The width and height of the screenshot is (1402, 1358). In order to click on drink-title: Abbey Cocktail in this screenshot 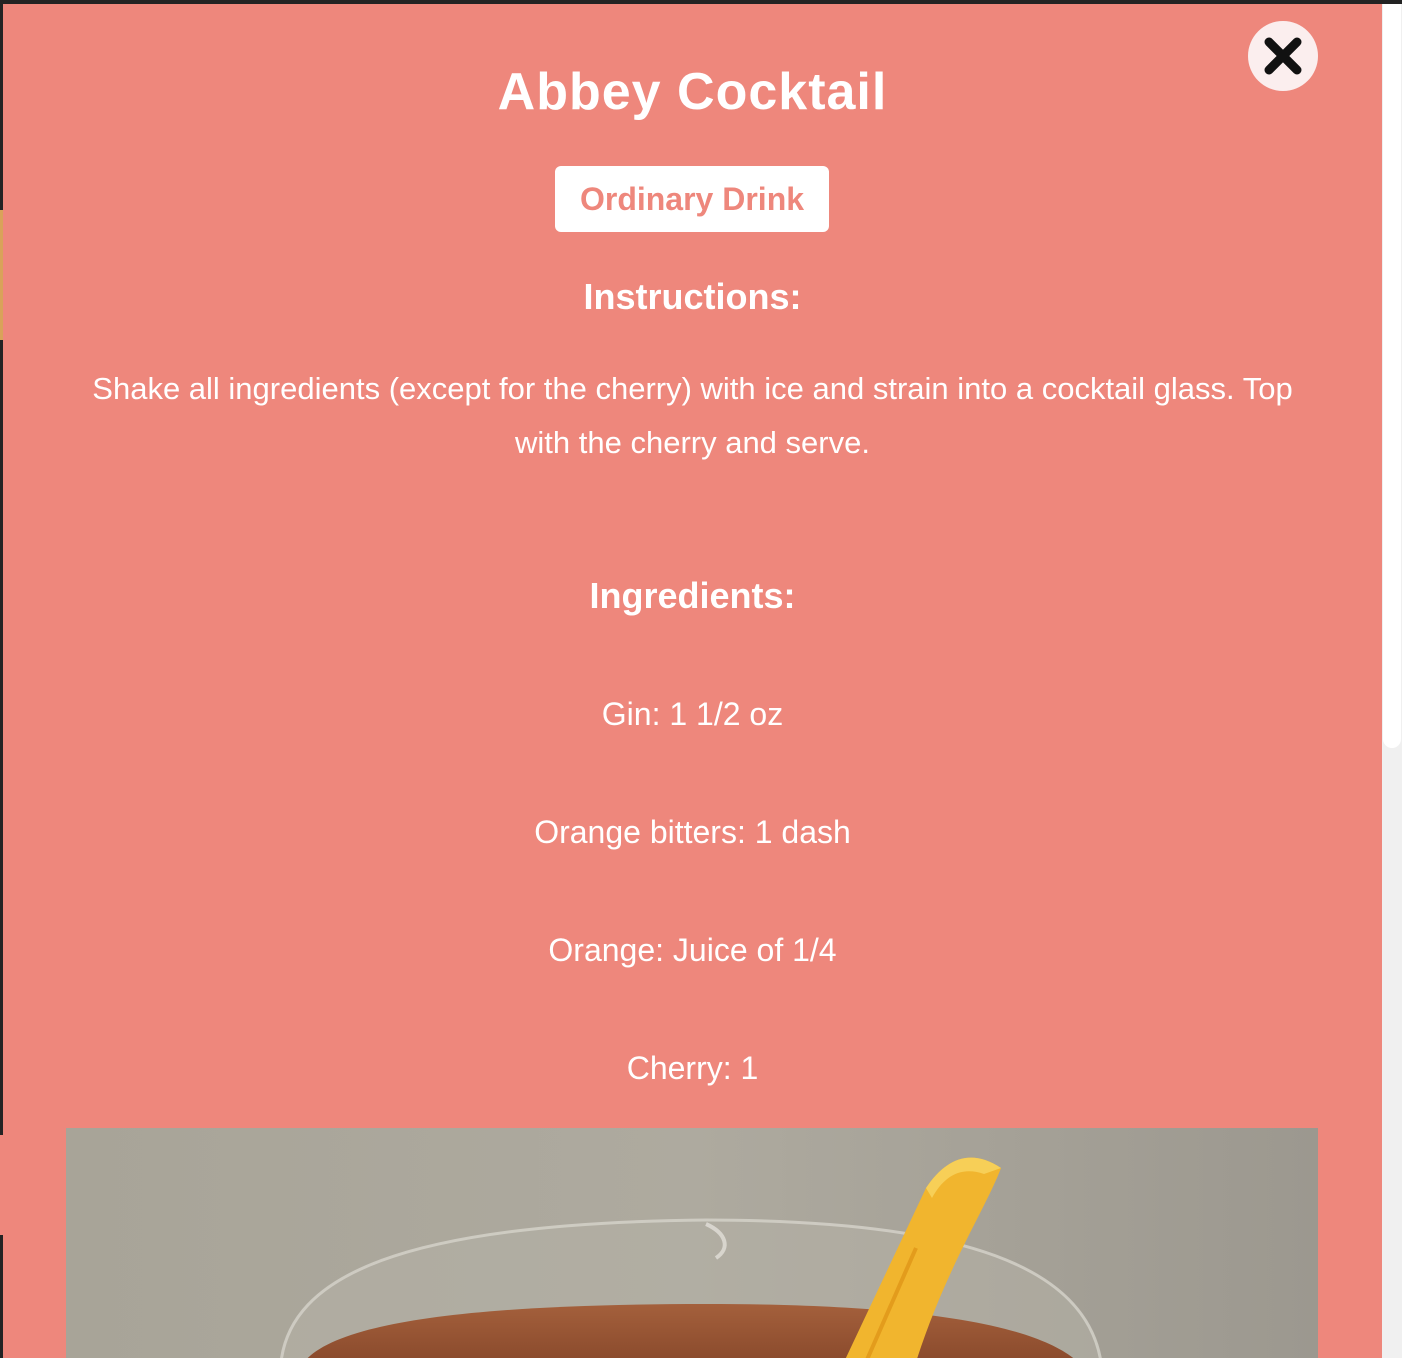, I will do `click(692, 92)`.